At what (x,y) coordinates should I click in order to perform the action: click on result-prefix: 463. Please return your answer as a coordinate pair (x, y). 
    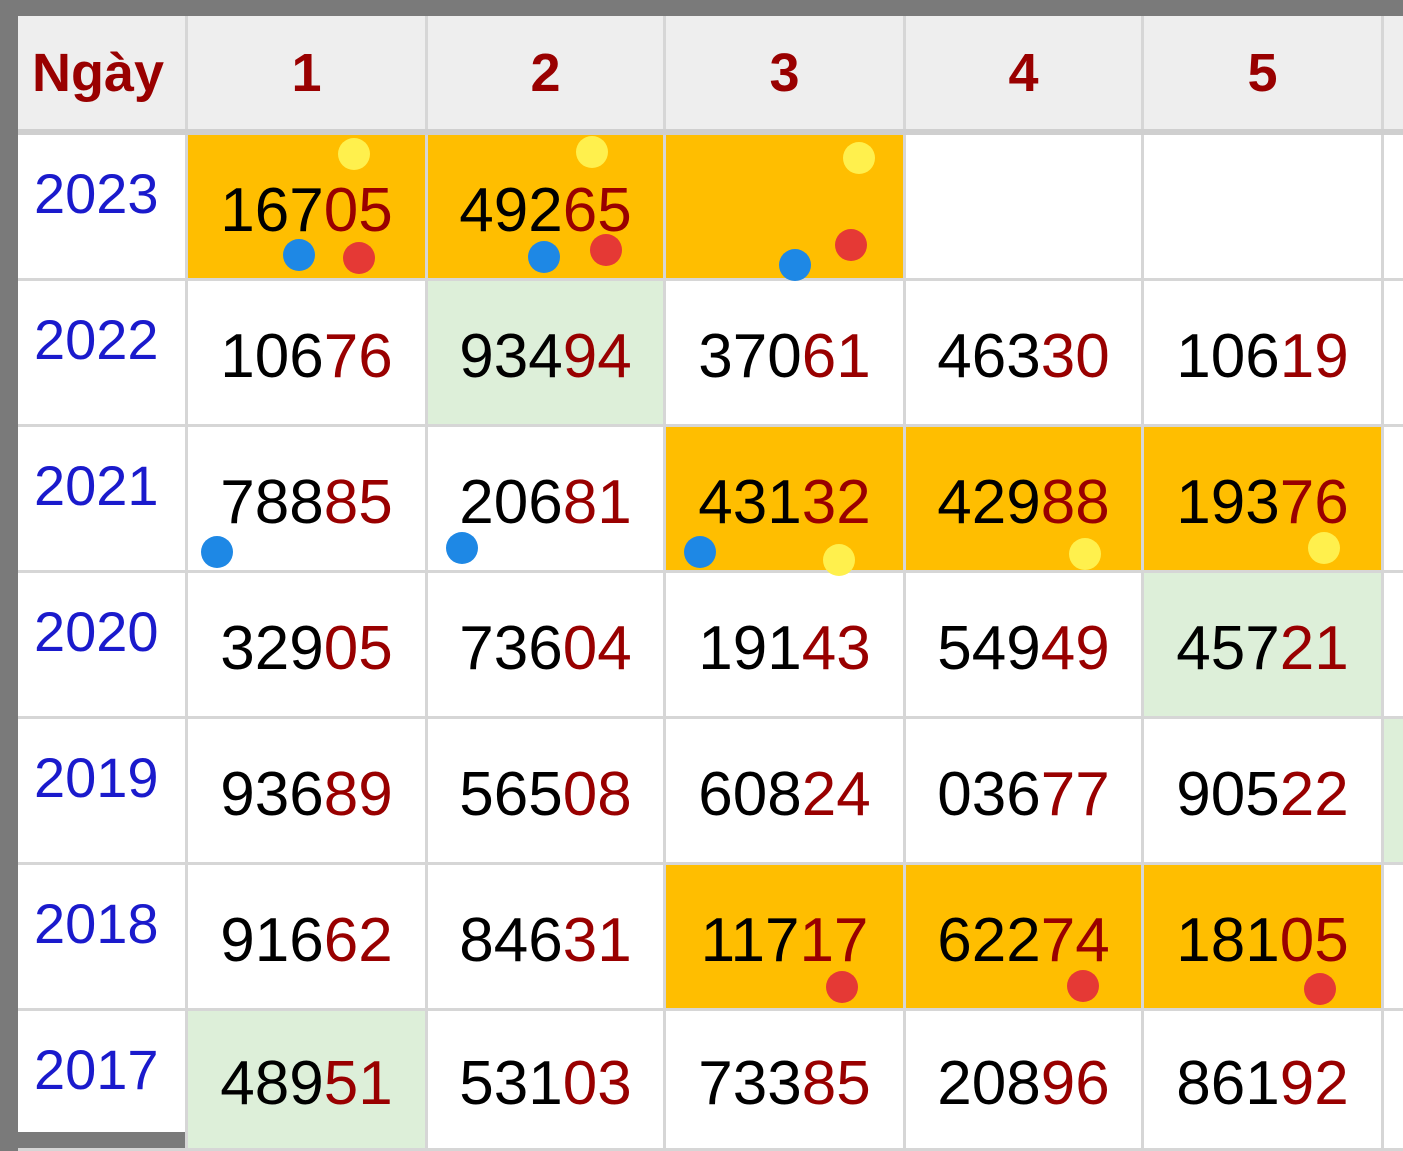
    Looking at the image, I should click on (989, 356).